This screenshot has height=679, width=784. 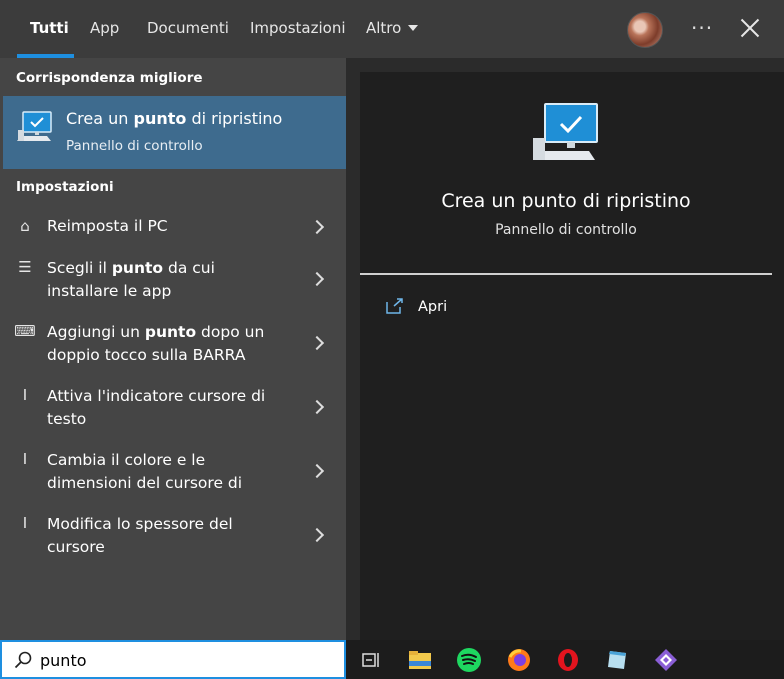 I want to click on settings-item-reset-pc: ⌂ Reimposta il PC, so click(x=173, y=226).